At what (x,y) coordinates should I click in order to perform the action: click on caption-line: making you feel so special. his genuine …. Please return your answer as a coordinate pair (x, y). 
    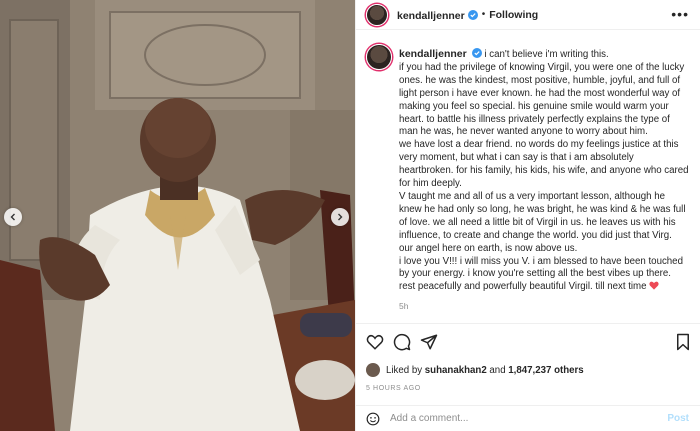
    Looking at the image, I should click on (534, 106).